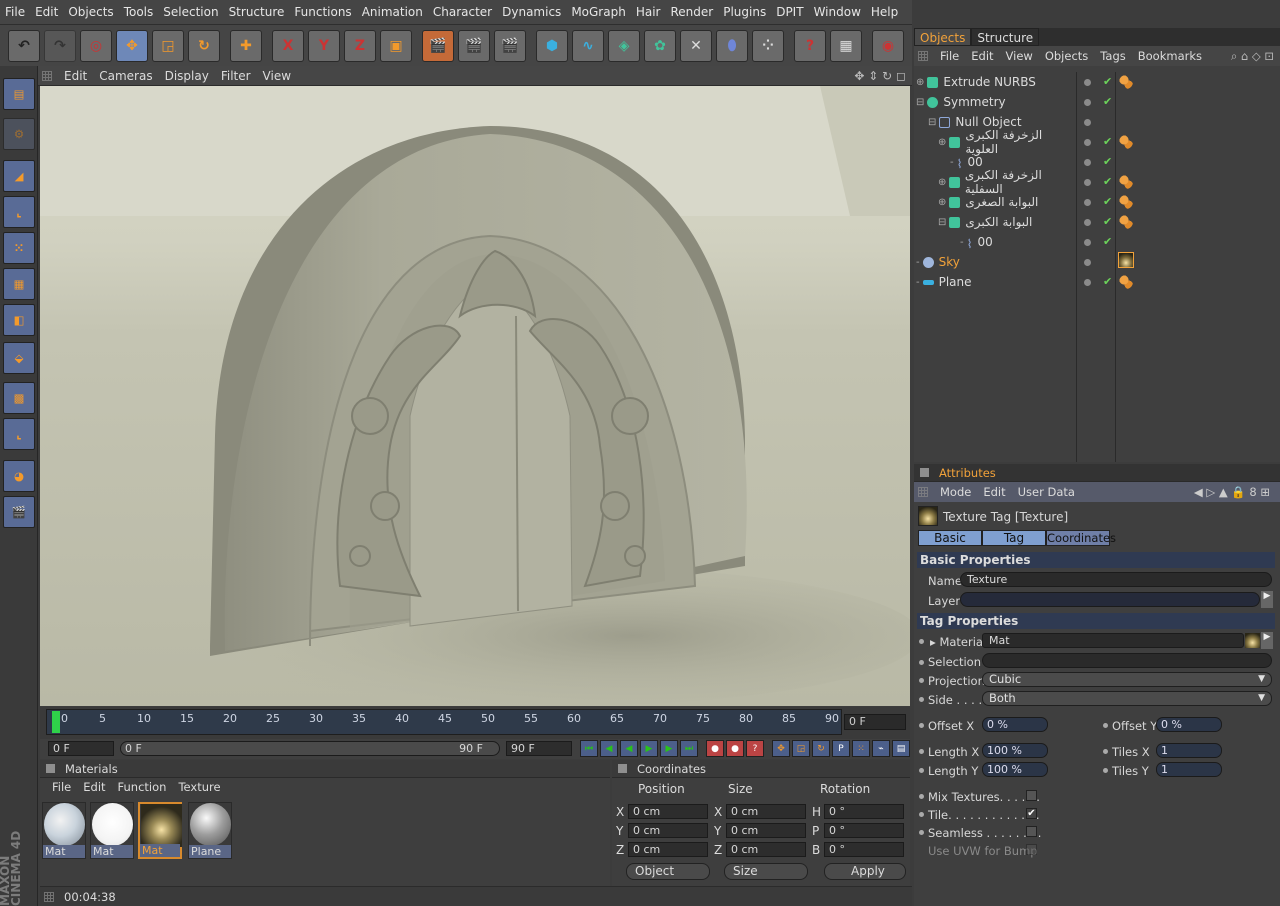  What do you see at coordinates (94, 787) in the screenshot?
I see `materials-menu-edit: Edit` at bounding box center [94, 787].